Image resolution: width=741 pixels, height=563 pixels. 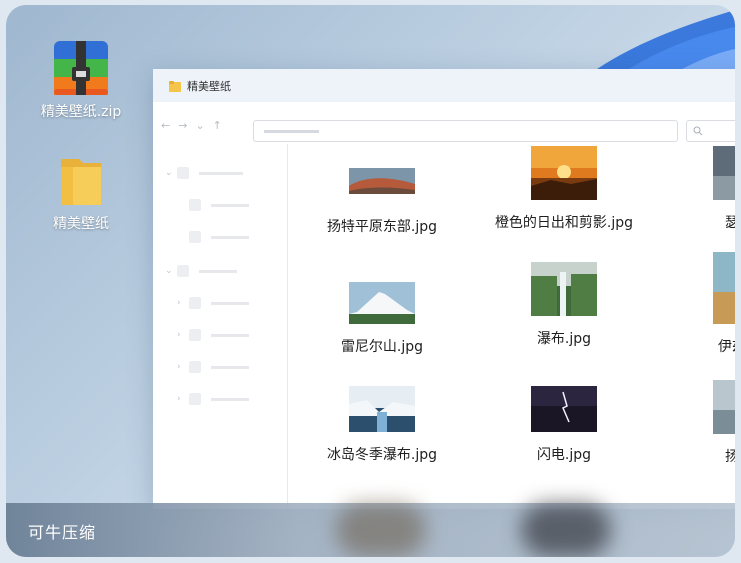 What do you see at coordinates (726, 347) in the screenshot?
I see `file-name: 伊兹图仁` at bounding box center [726, 347].